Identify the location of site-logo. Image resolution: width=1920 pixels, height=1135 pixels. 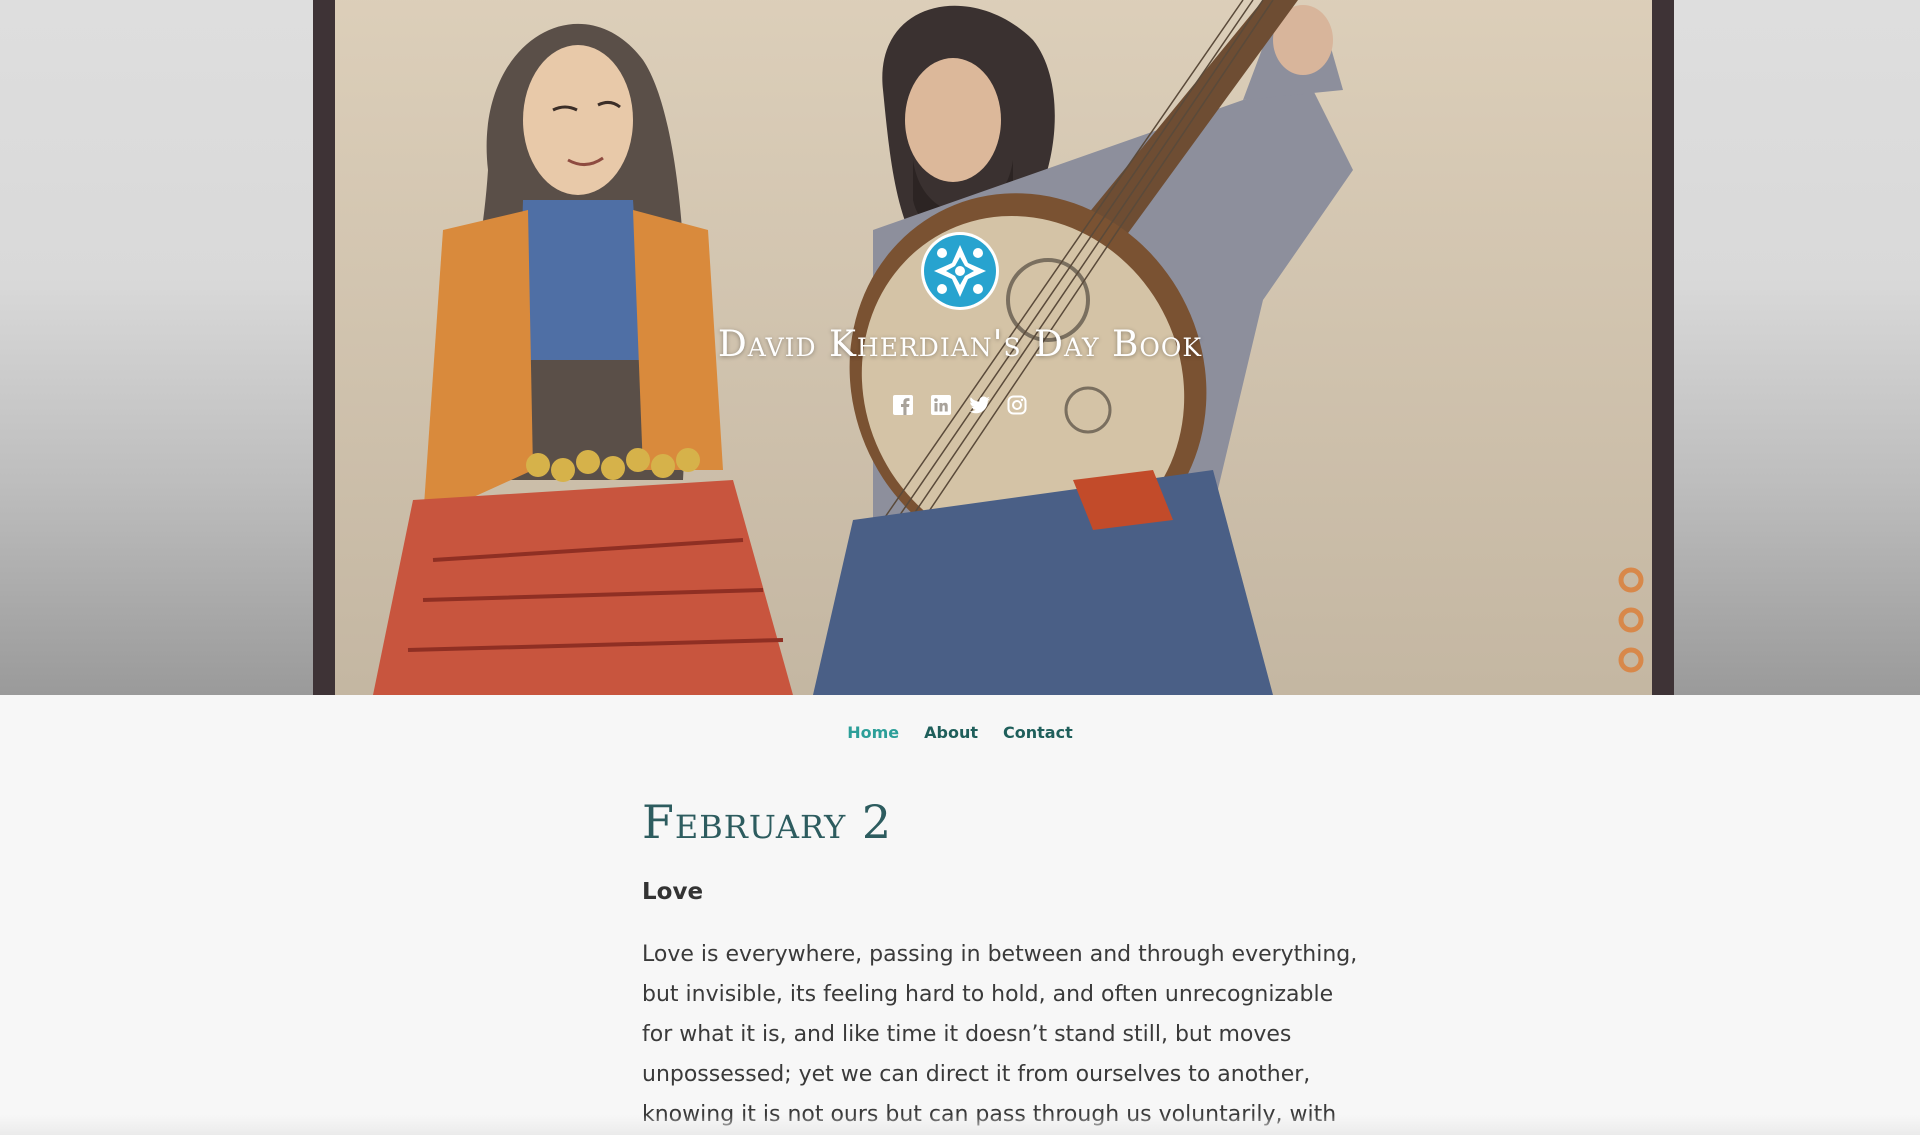
(960, 271).